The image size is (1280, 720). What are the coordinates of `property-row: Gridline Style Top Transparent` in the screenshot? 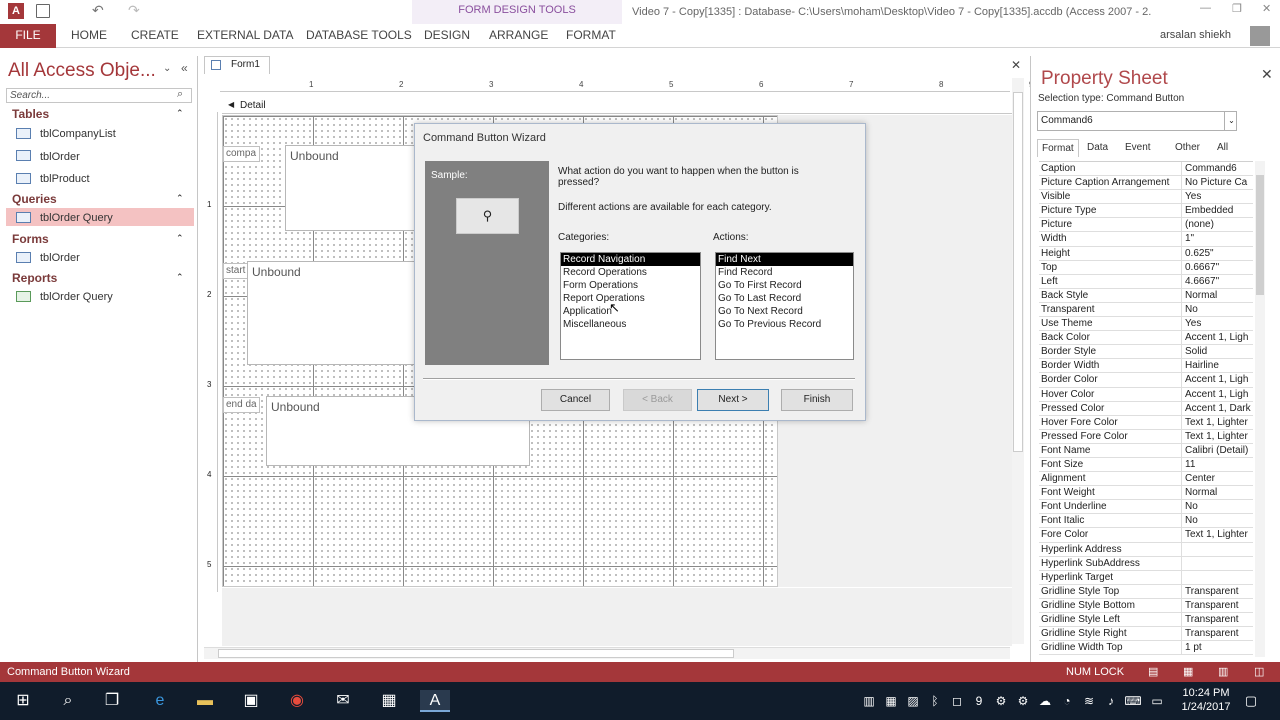 It's located at (1146, 591).